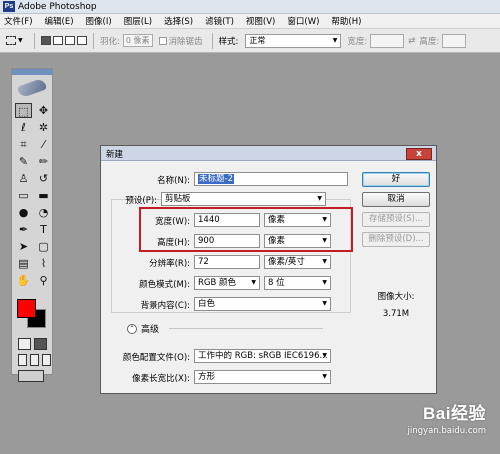 This screenshot has height=454, width=500. What do you see at coordinates (23, 110) in the screenshot?
I see `marquee-tool-icon: ⬚` at bounding box center [23, 110].